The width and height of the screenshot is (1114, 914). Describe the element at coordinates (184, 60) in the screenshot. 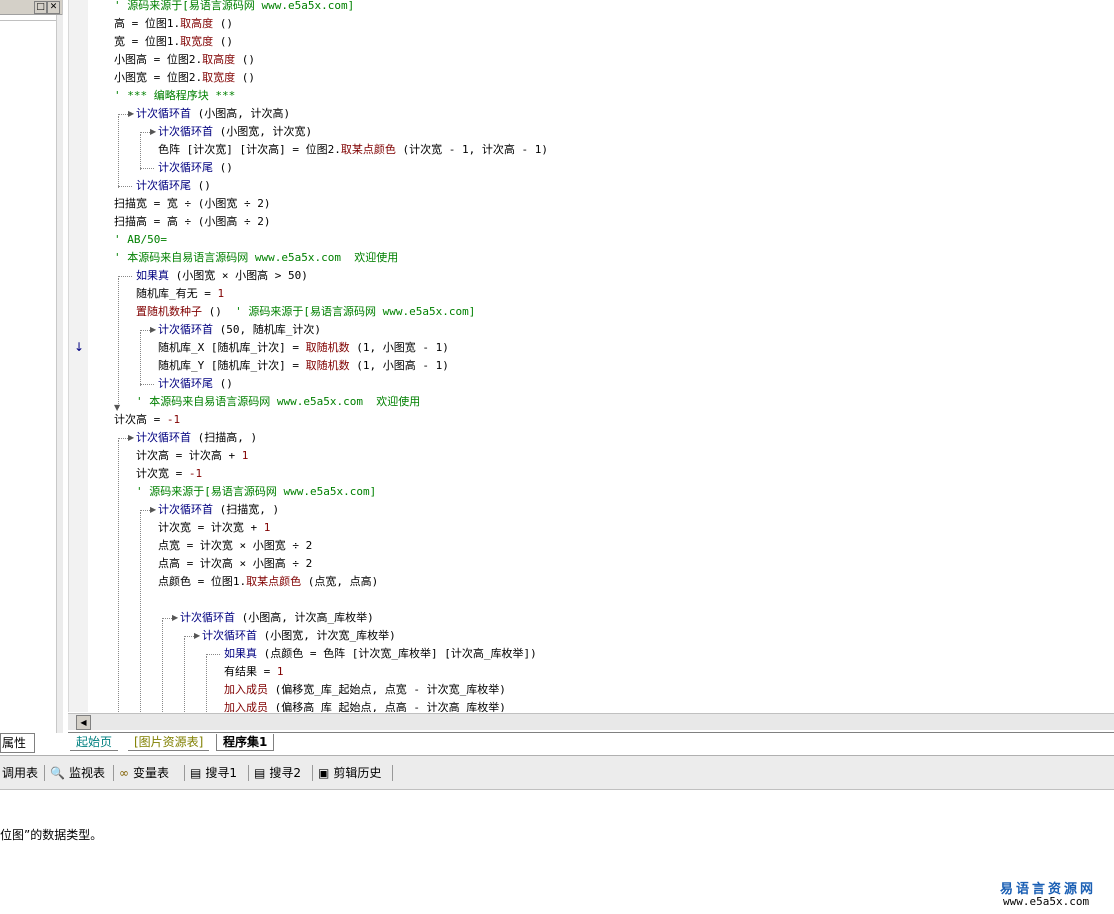

I see `code-line: 小图高 = 位图2.取高度 ()` at that location.